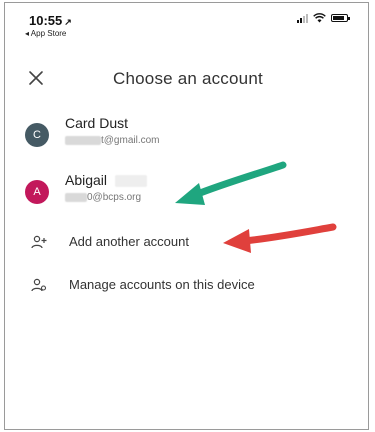 Image resolution: width=375 pixels, height=432 pixels. I want to click on account-name: Card Dust, so click(97, 123).